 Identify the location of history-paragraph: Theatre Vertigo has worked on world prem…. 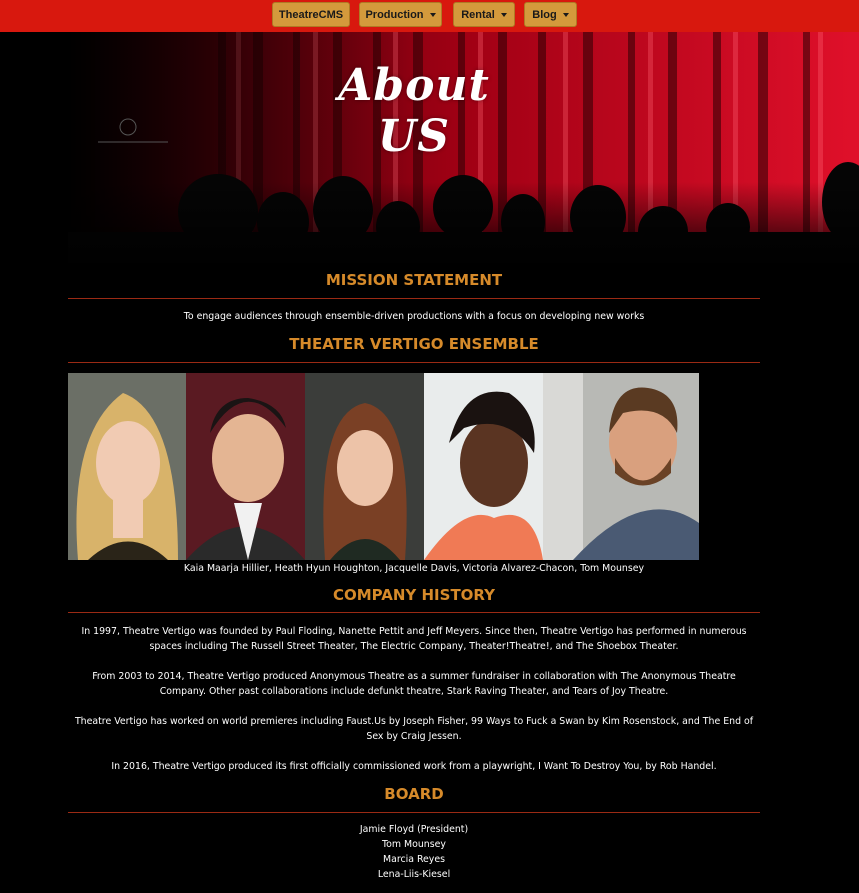
(414, 729).